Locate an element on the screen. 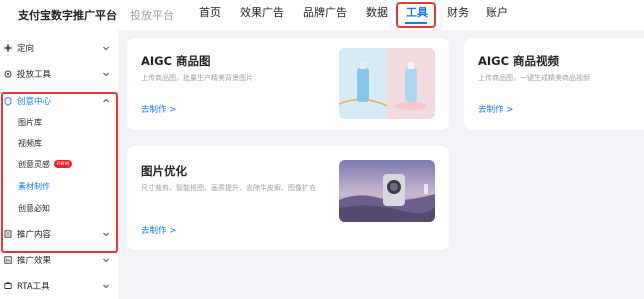  tools-icon is located at coordinates (8, 74).